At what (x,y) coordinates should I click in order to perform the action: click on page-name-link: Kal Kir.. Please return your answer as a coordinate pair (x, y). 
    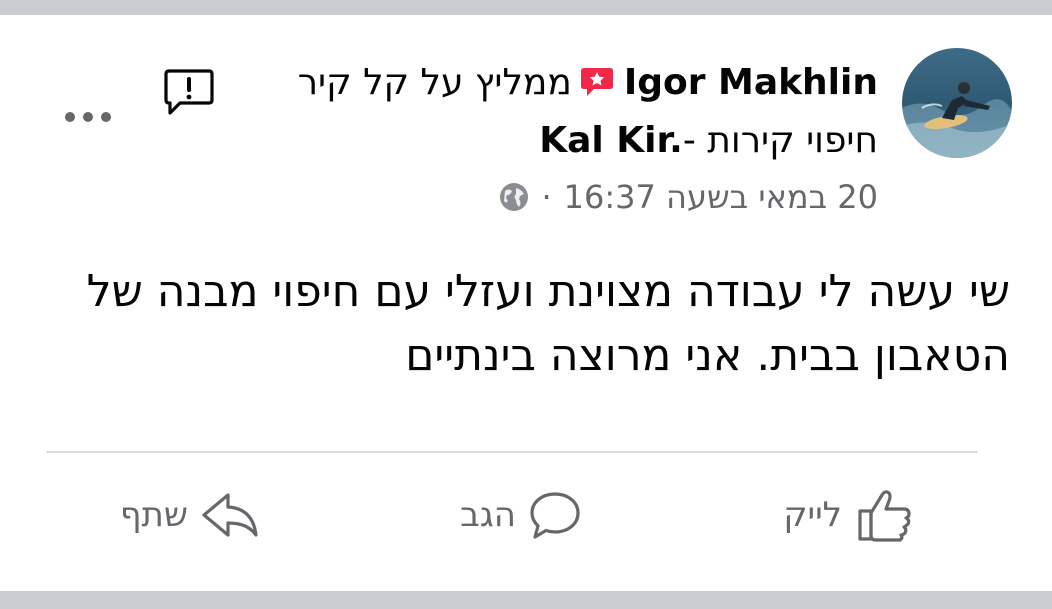
    Looking at the image, I should click on (611, 140).